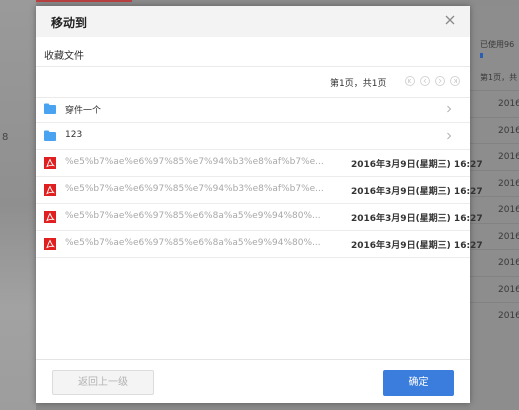 The height and width of the screenshot is (410, 519). What do you see at coordinates (103, 382) in the screenshot?
I see `back-button: 返回上一级` at bounding box center [103, 382].